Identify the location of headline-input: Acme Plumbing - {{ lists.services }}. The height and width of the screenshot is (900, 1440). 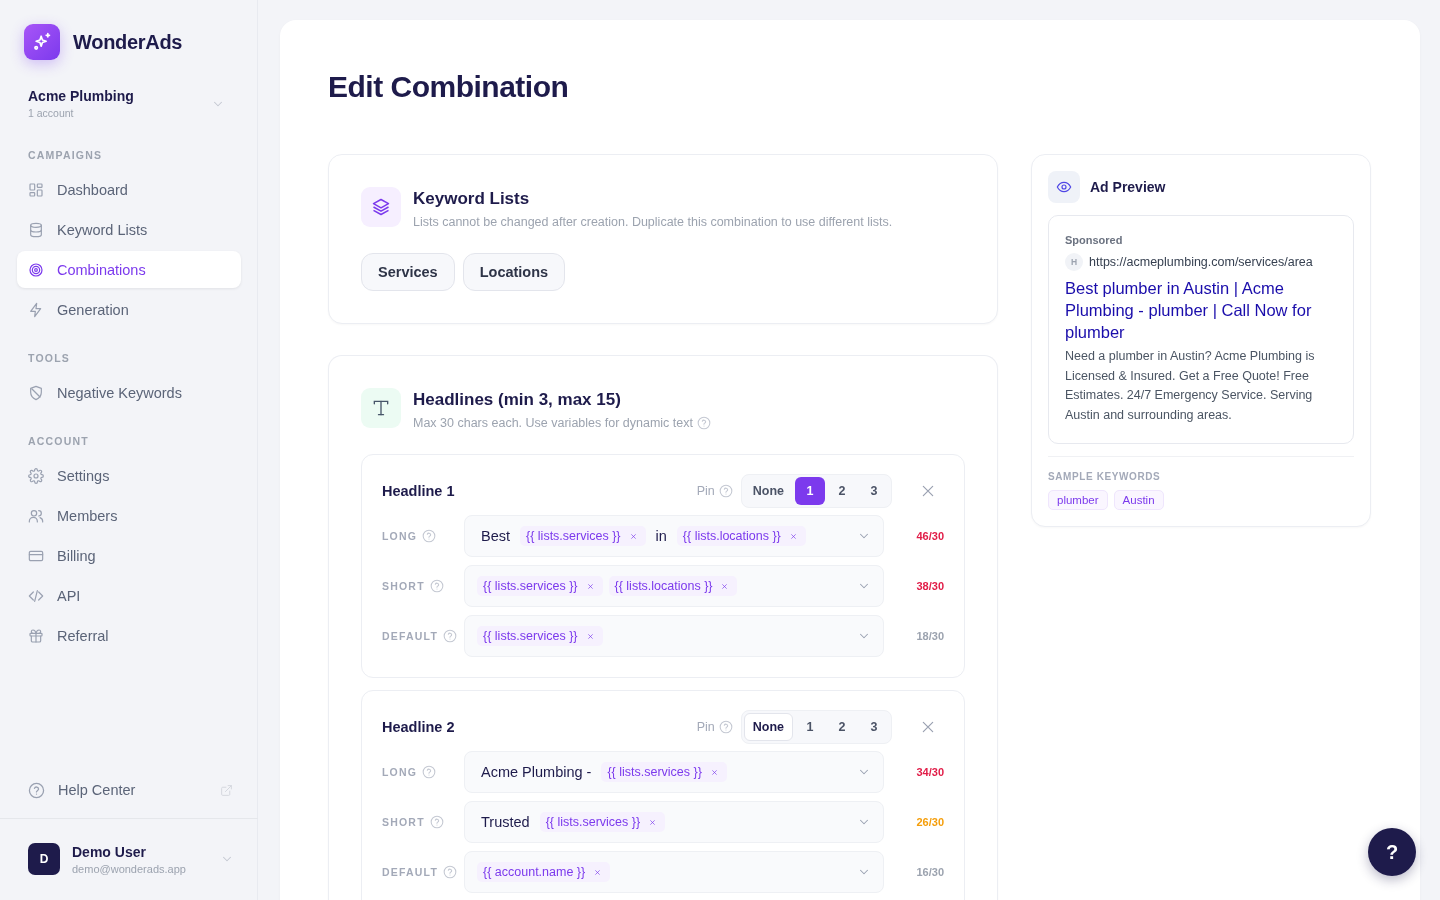
(674, 772).